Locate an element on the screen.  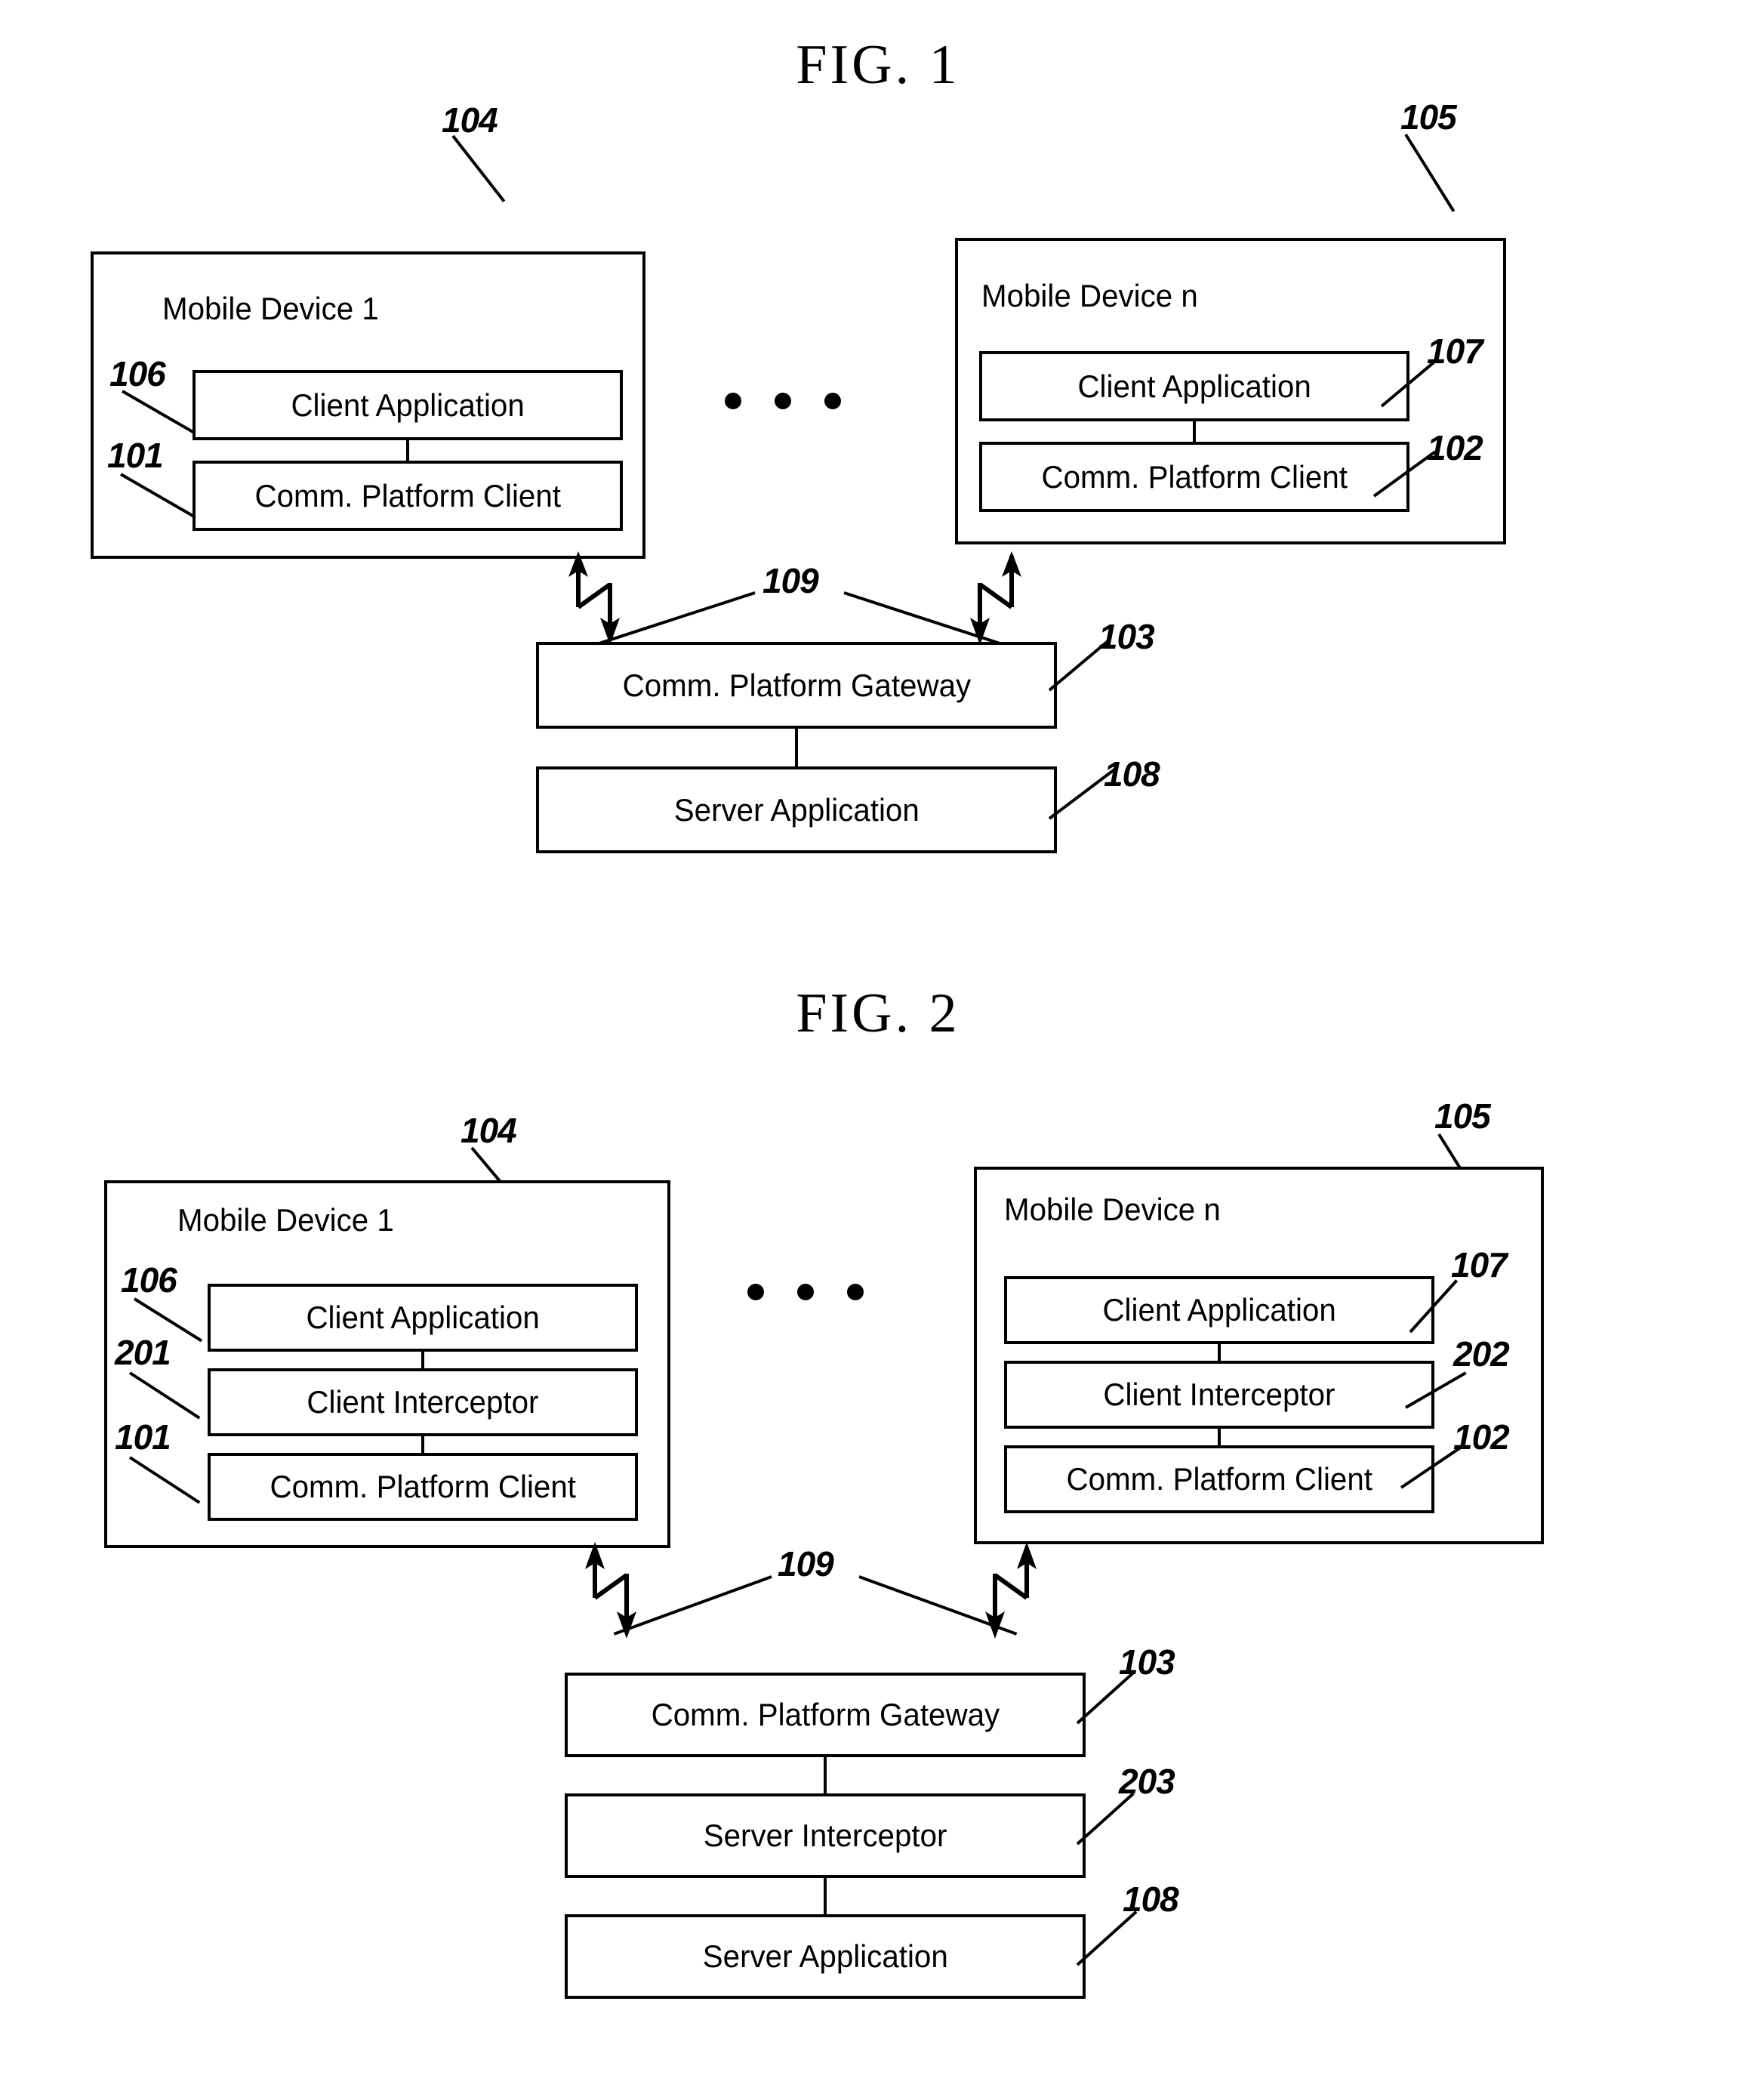
fig2-comm-platform-client-box-right: Comm. Platform Client is located at coordinates (1219, 1479).